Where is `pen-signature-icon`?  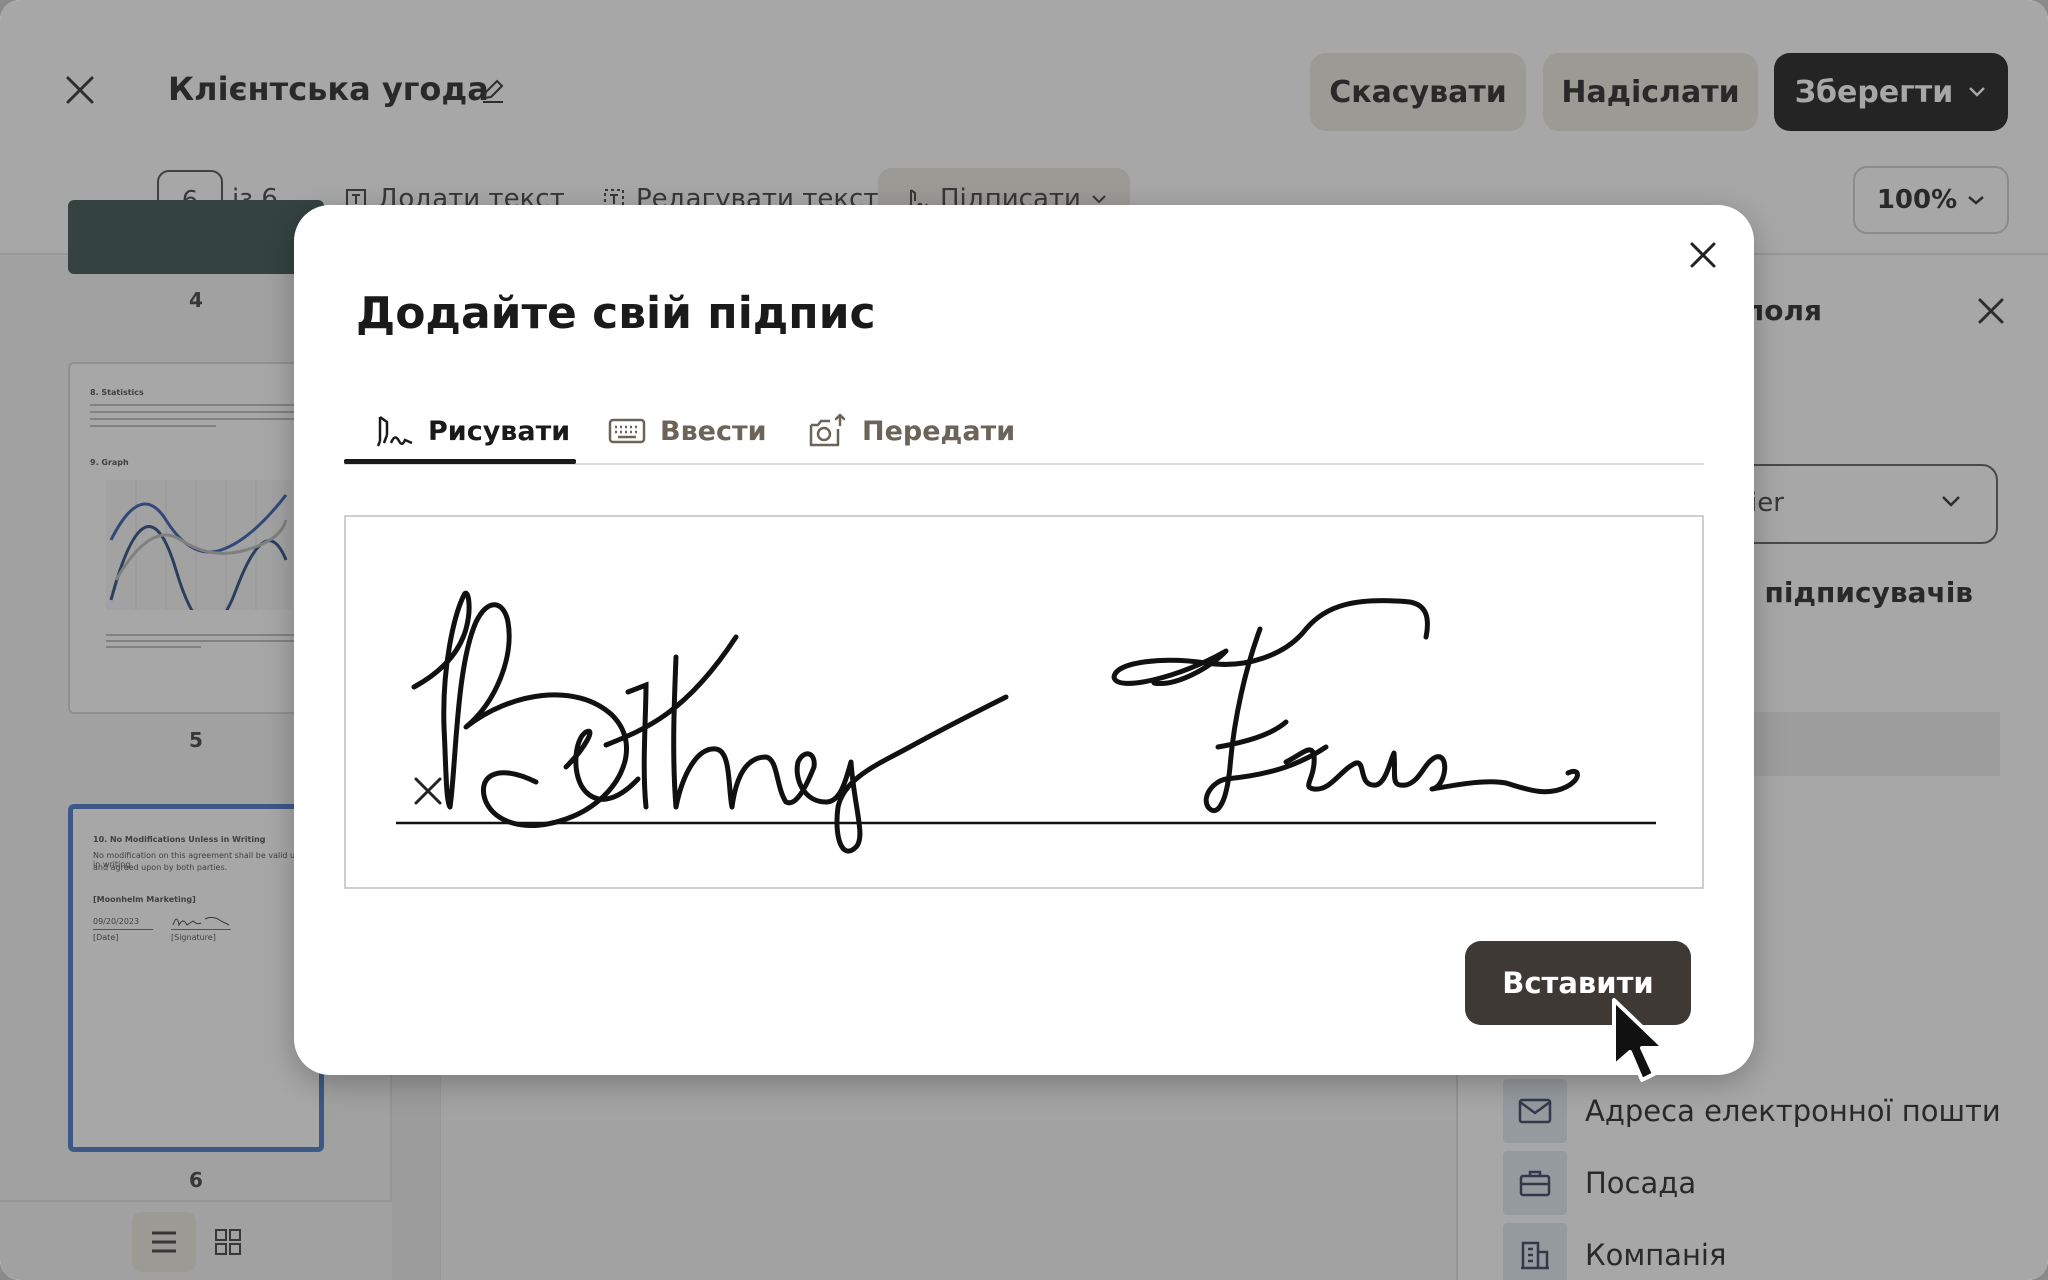 pen-signature-icon is located at coordinates (394, 431).